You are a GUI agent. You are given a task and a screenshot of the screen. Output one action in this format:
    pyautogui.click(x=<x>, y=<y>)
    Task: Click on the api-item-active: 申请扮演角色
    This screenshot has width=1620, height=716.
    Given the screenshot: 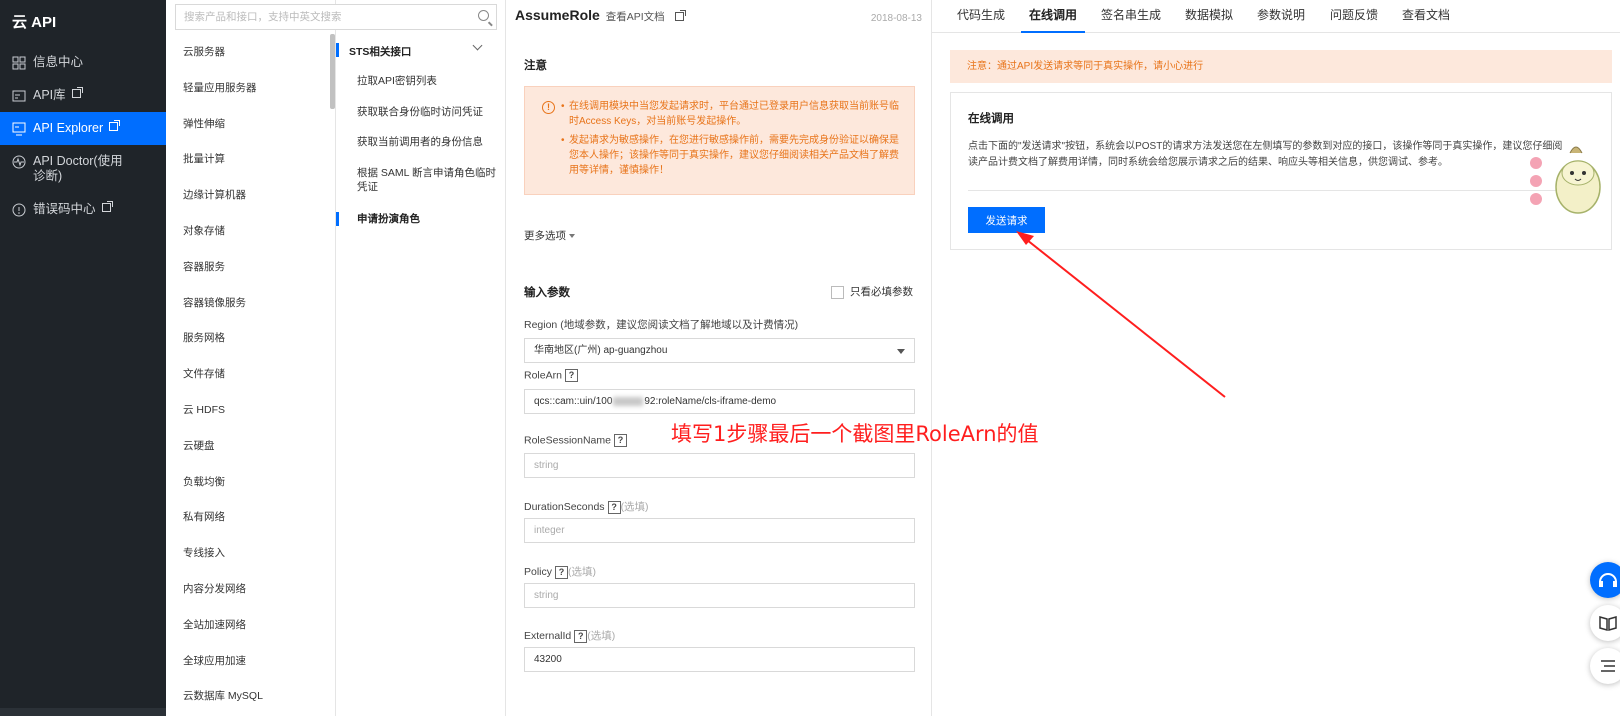 What is the action you would take?
    pyautogui.click(x=429, y=219)
    